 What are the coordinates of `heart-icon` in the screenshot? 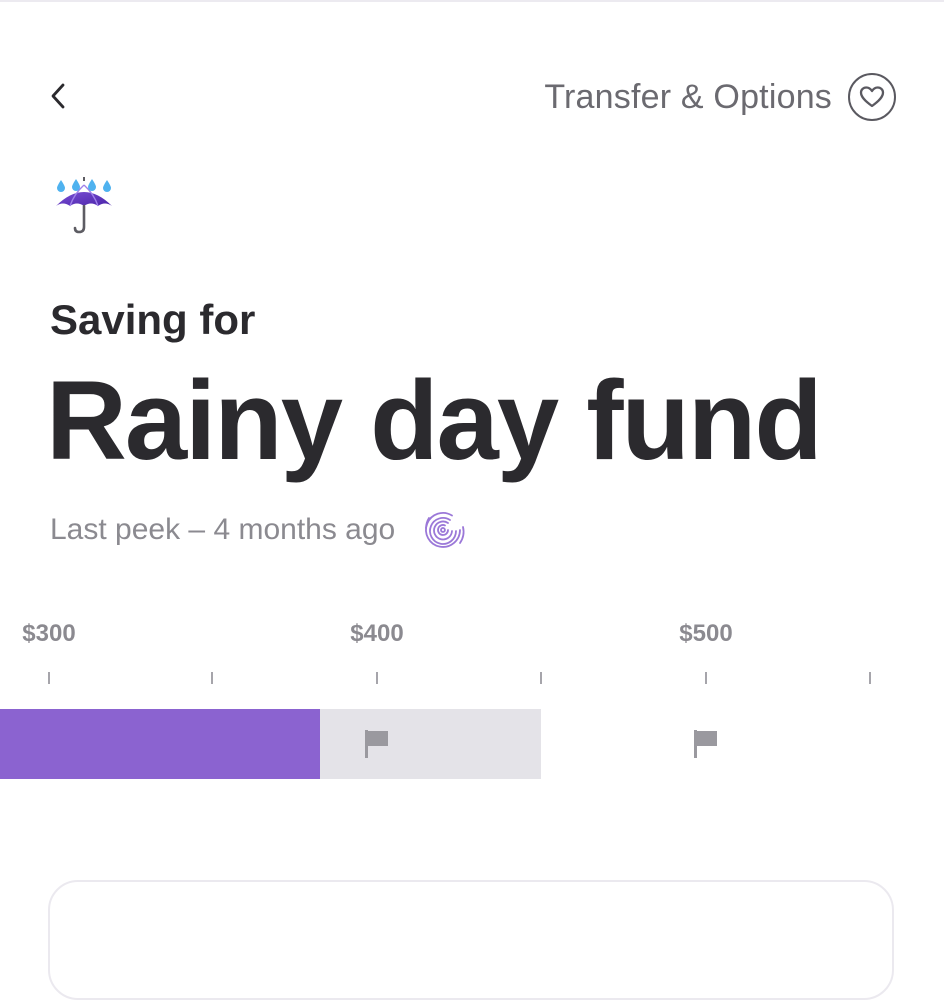 It's located at (872, 97).